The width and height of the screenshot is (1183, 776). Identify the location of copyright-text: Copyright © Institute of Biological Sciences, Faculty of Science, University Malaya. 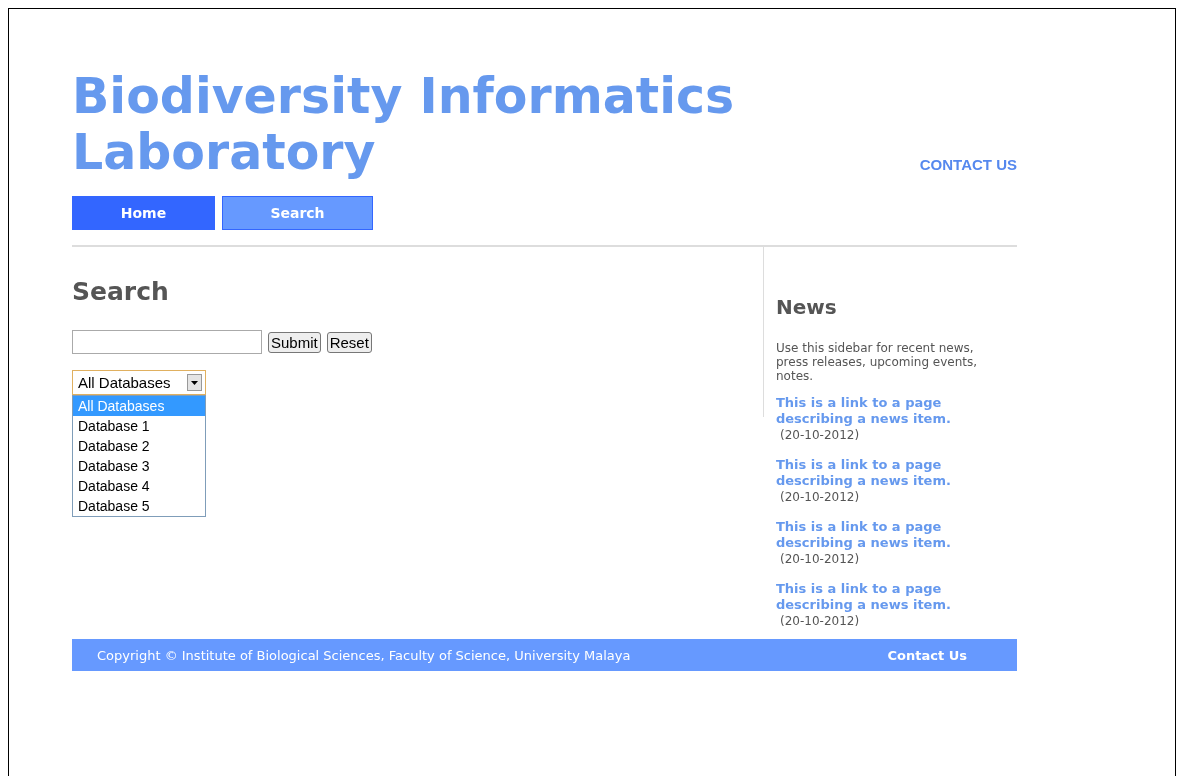
(364, 655).